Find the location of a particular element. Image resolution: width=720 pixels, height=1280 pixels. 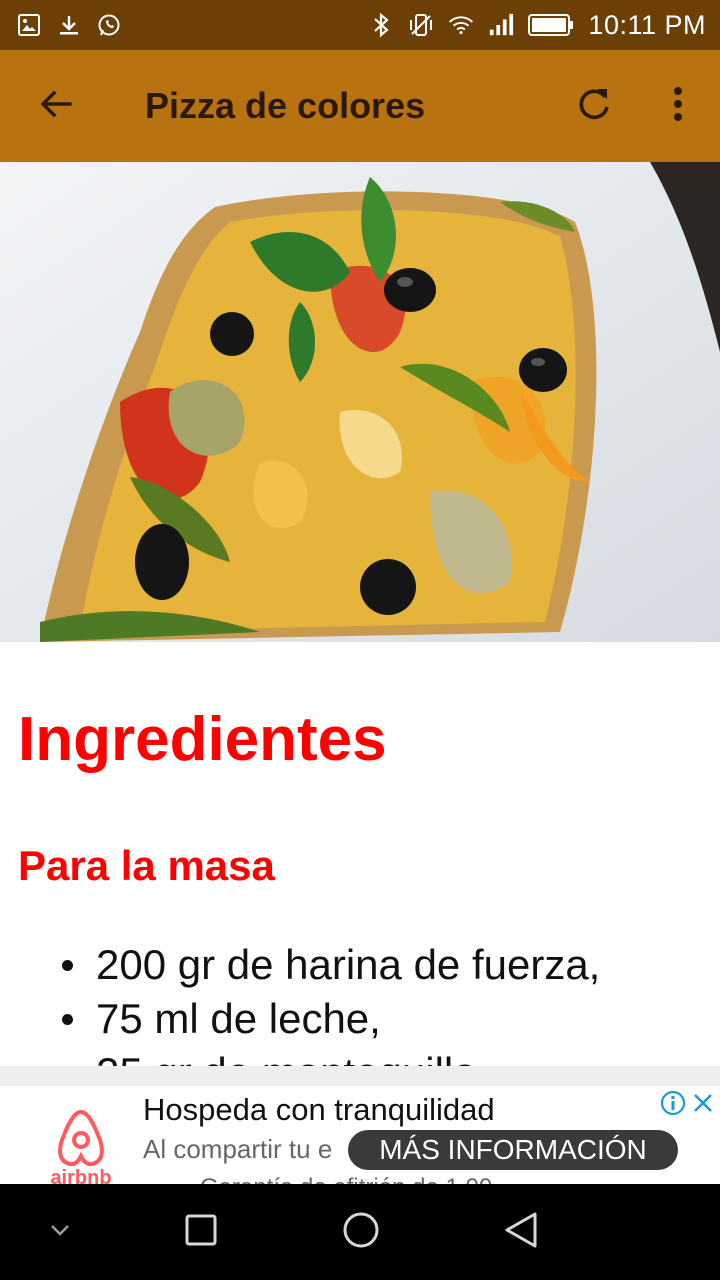

hide-keyboard-icon is located at coordinates (60, 1232).